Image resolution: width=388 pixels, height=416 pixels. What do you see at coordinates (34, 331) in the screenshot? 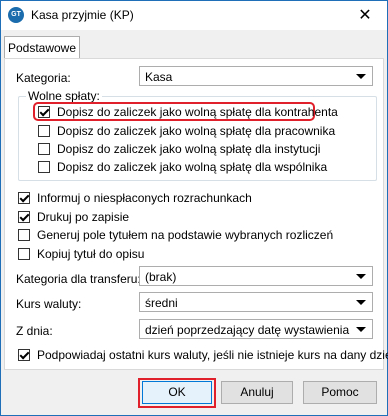
I see `z-dnia-label: Z dnia:` at bounding box center [34, 331].